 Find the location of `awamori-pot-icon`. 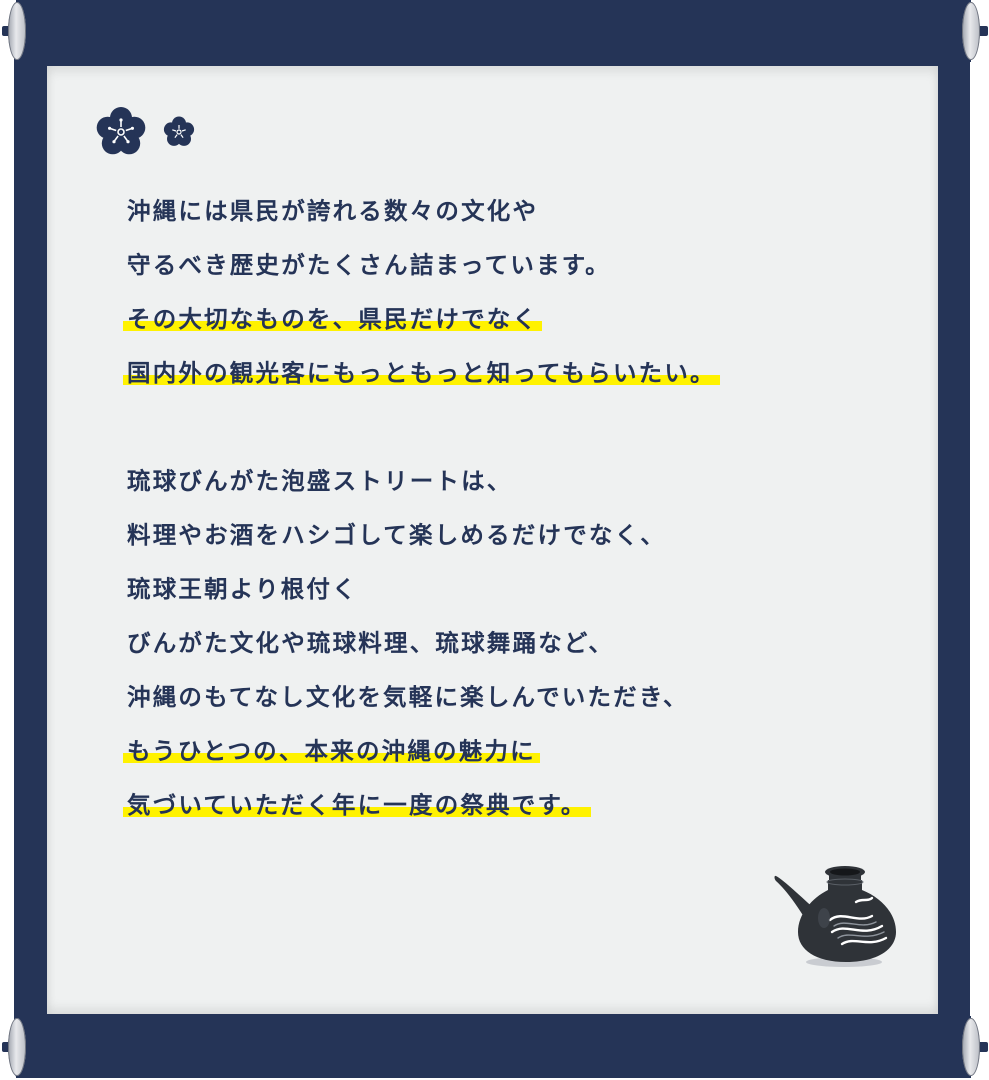

awamori-pot-icon is located at coordinates (835, 916).